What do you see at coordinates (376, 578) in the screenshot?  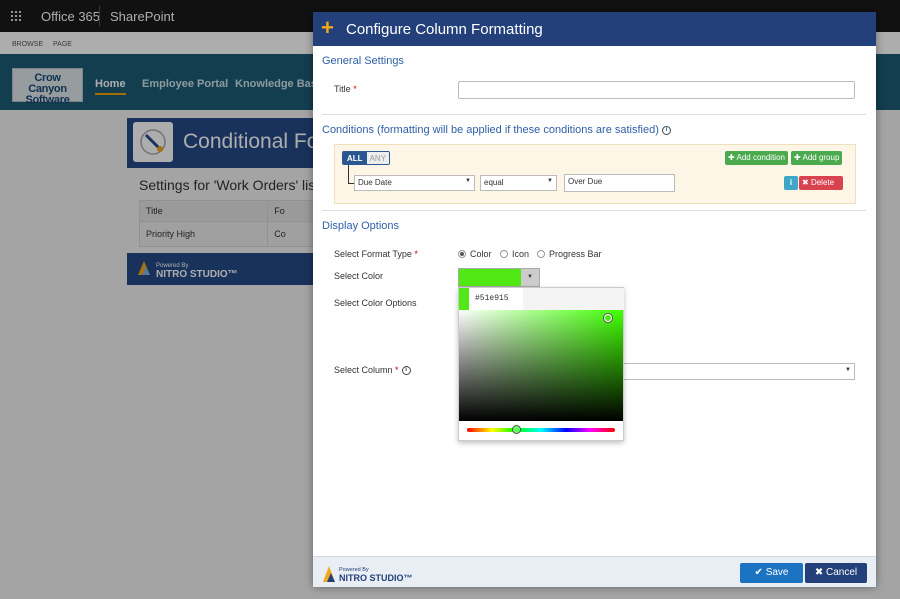 I see `nitro-studio-text: NITRO STUDIO™` at bounding box center [376, 578].